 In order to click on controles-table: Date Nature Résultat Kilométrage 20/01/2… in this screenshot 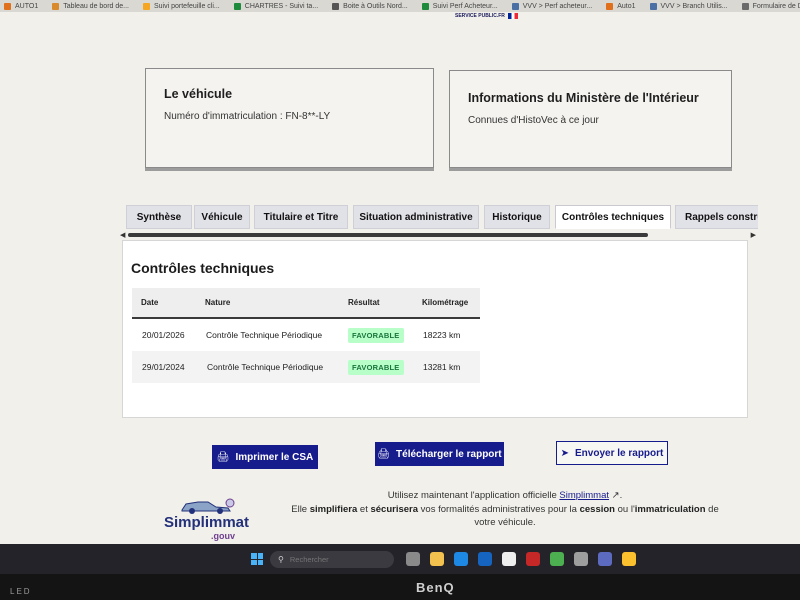, I will do `click(306, 335)`.